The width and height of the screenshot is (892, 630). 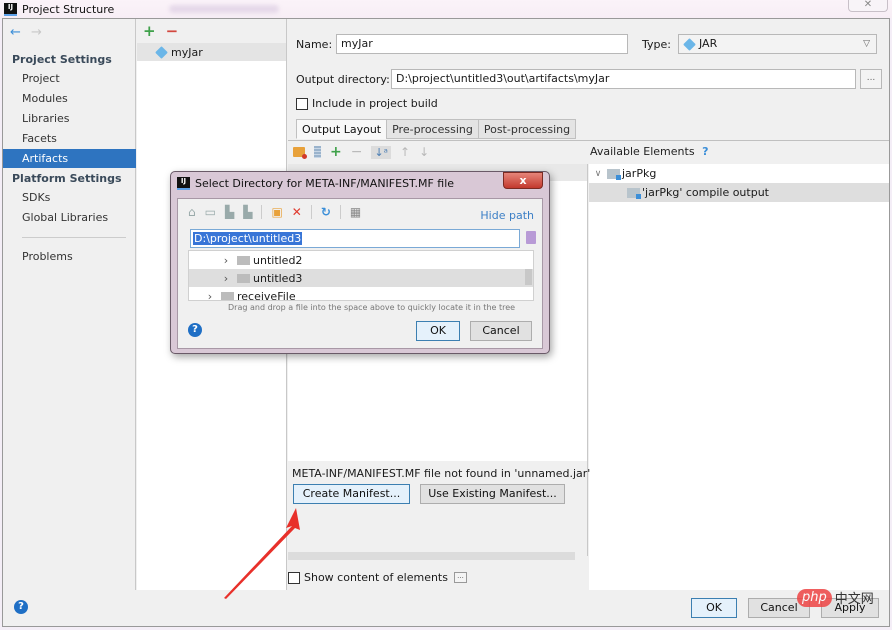 What do you see at coordinates (438, 331) in the screenshot?
I see `dialog-ok-button: OK` at bounding box center [438, 331].